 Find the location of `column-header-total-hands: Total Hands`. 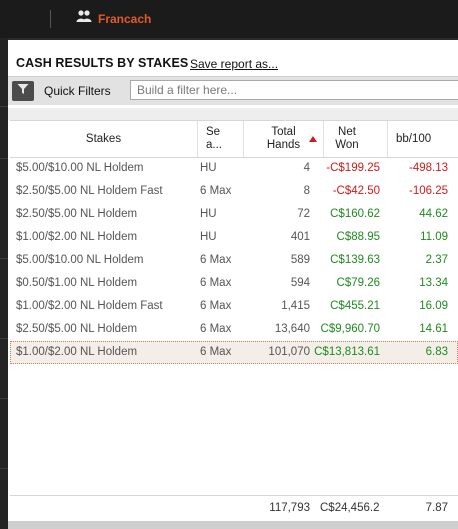

column-header-total-hands: Total Hands is located at coordinates (284, 139).